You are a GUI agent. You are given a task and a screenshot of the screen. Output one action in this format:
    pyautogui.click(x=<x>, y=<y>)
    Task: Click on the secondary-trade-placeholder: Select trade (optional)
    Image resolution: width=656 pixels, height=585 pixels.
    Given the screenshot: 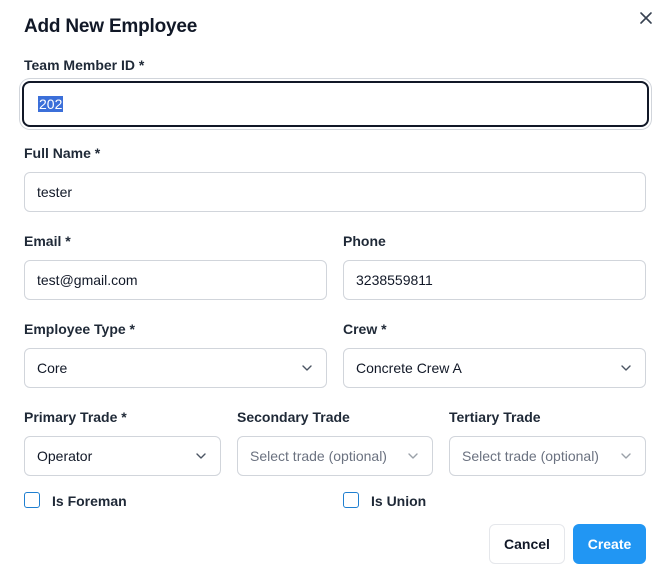 What is the action you would take?
    pyautogui.click(x=318, y=456)
    